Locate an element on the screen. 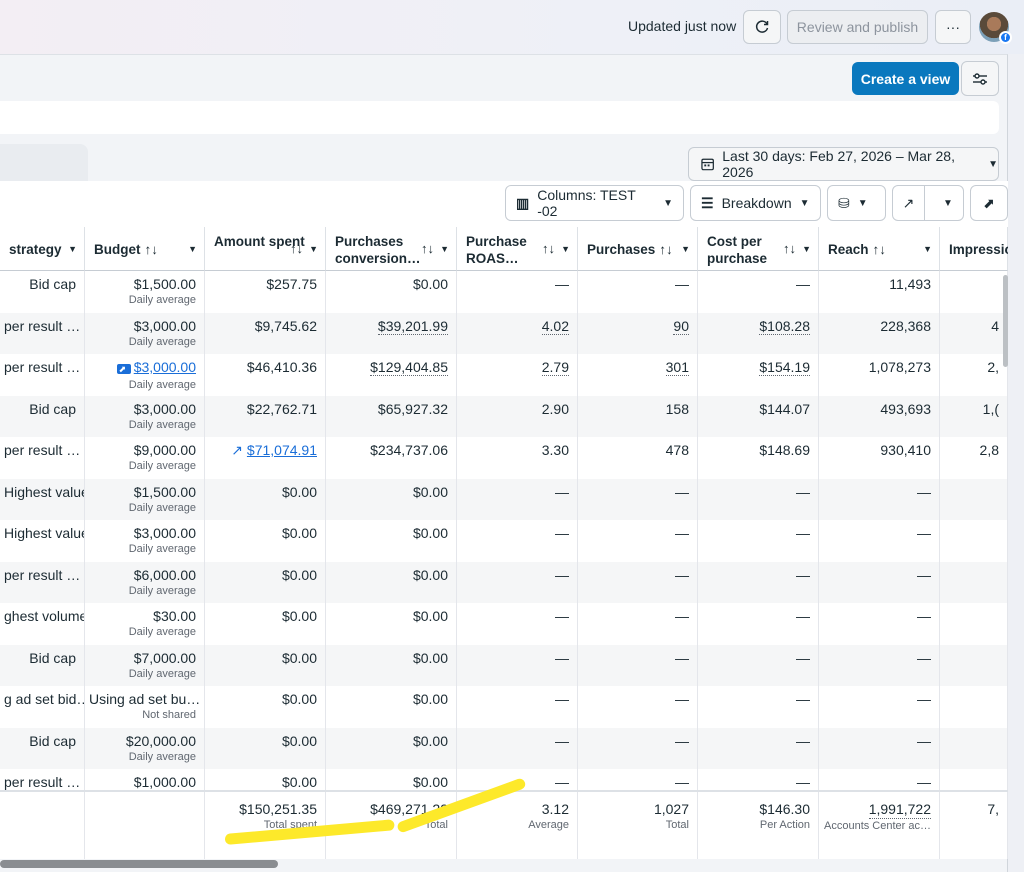 Image resolution: width=1024 pixels, height=872 pixels. cell-value: Bid cap is located at coordinates (52, 408).